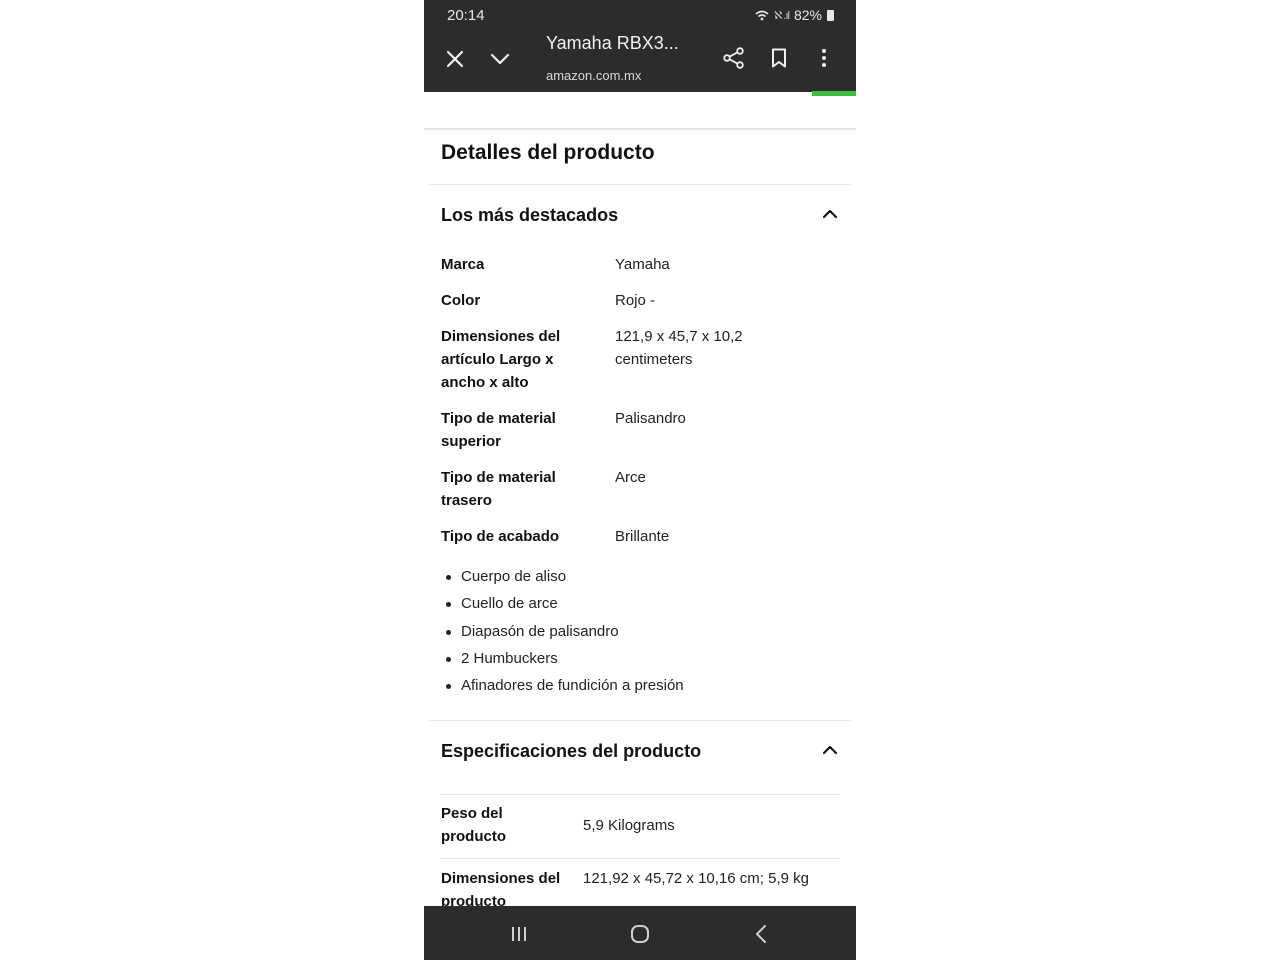 The height and width of the screenshot is (960, 1280). What do you see at coordinates (463, 264) in the screenshot?
I see `spec-label-brand: Marca` at bounding box center [463, 264].